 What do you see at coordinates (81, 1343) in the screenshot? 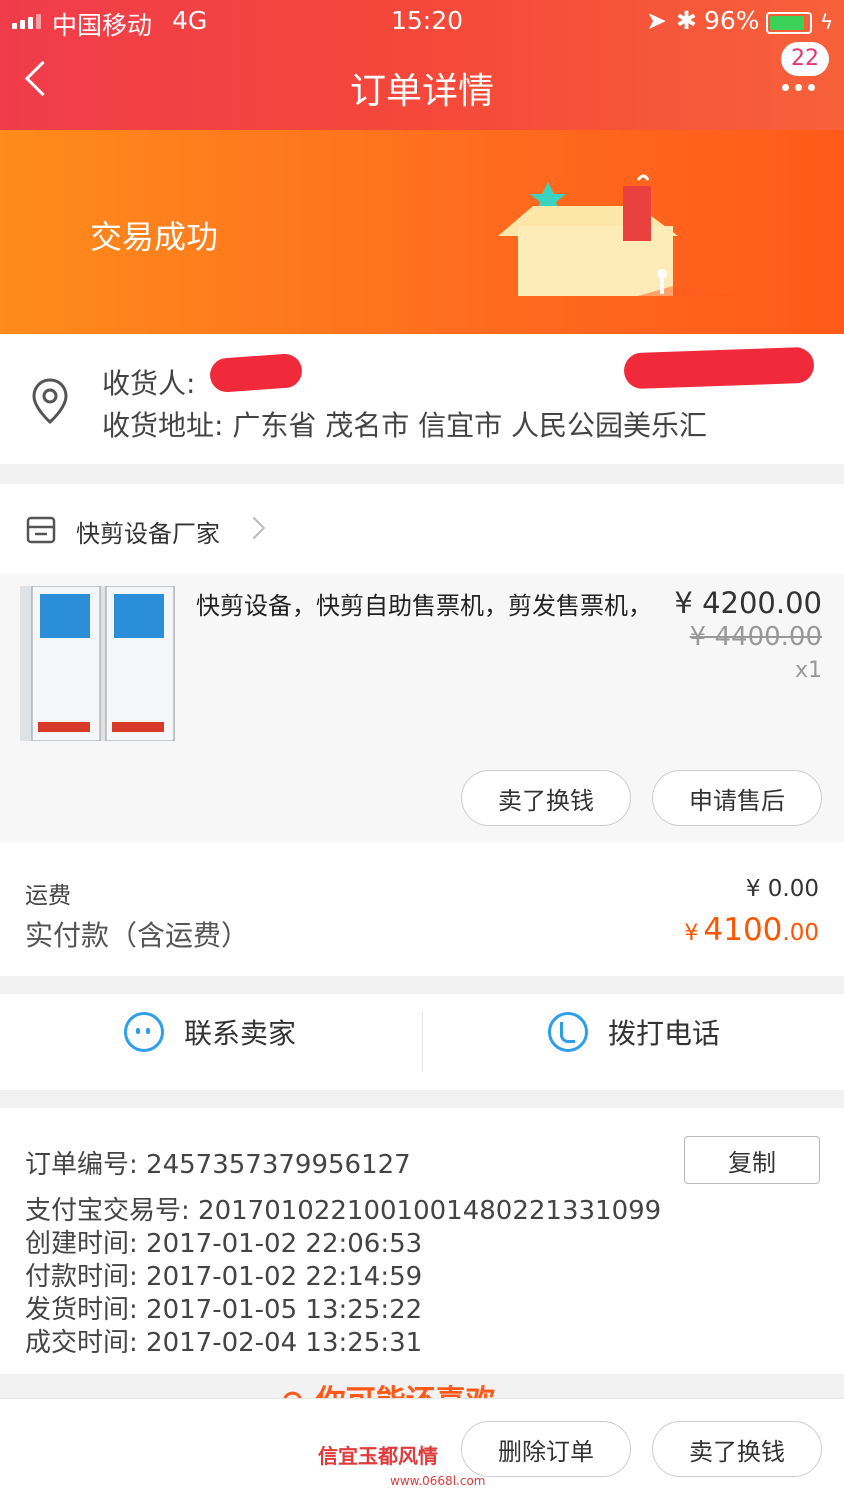
I see `info-label: 成交时间:` at bounding box center [81, 1343].